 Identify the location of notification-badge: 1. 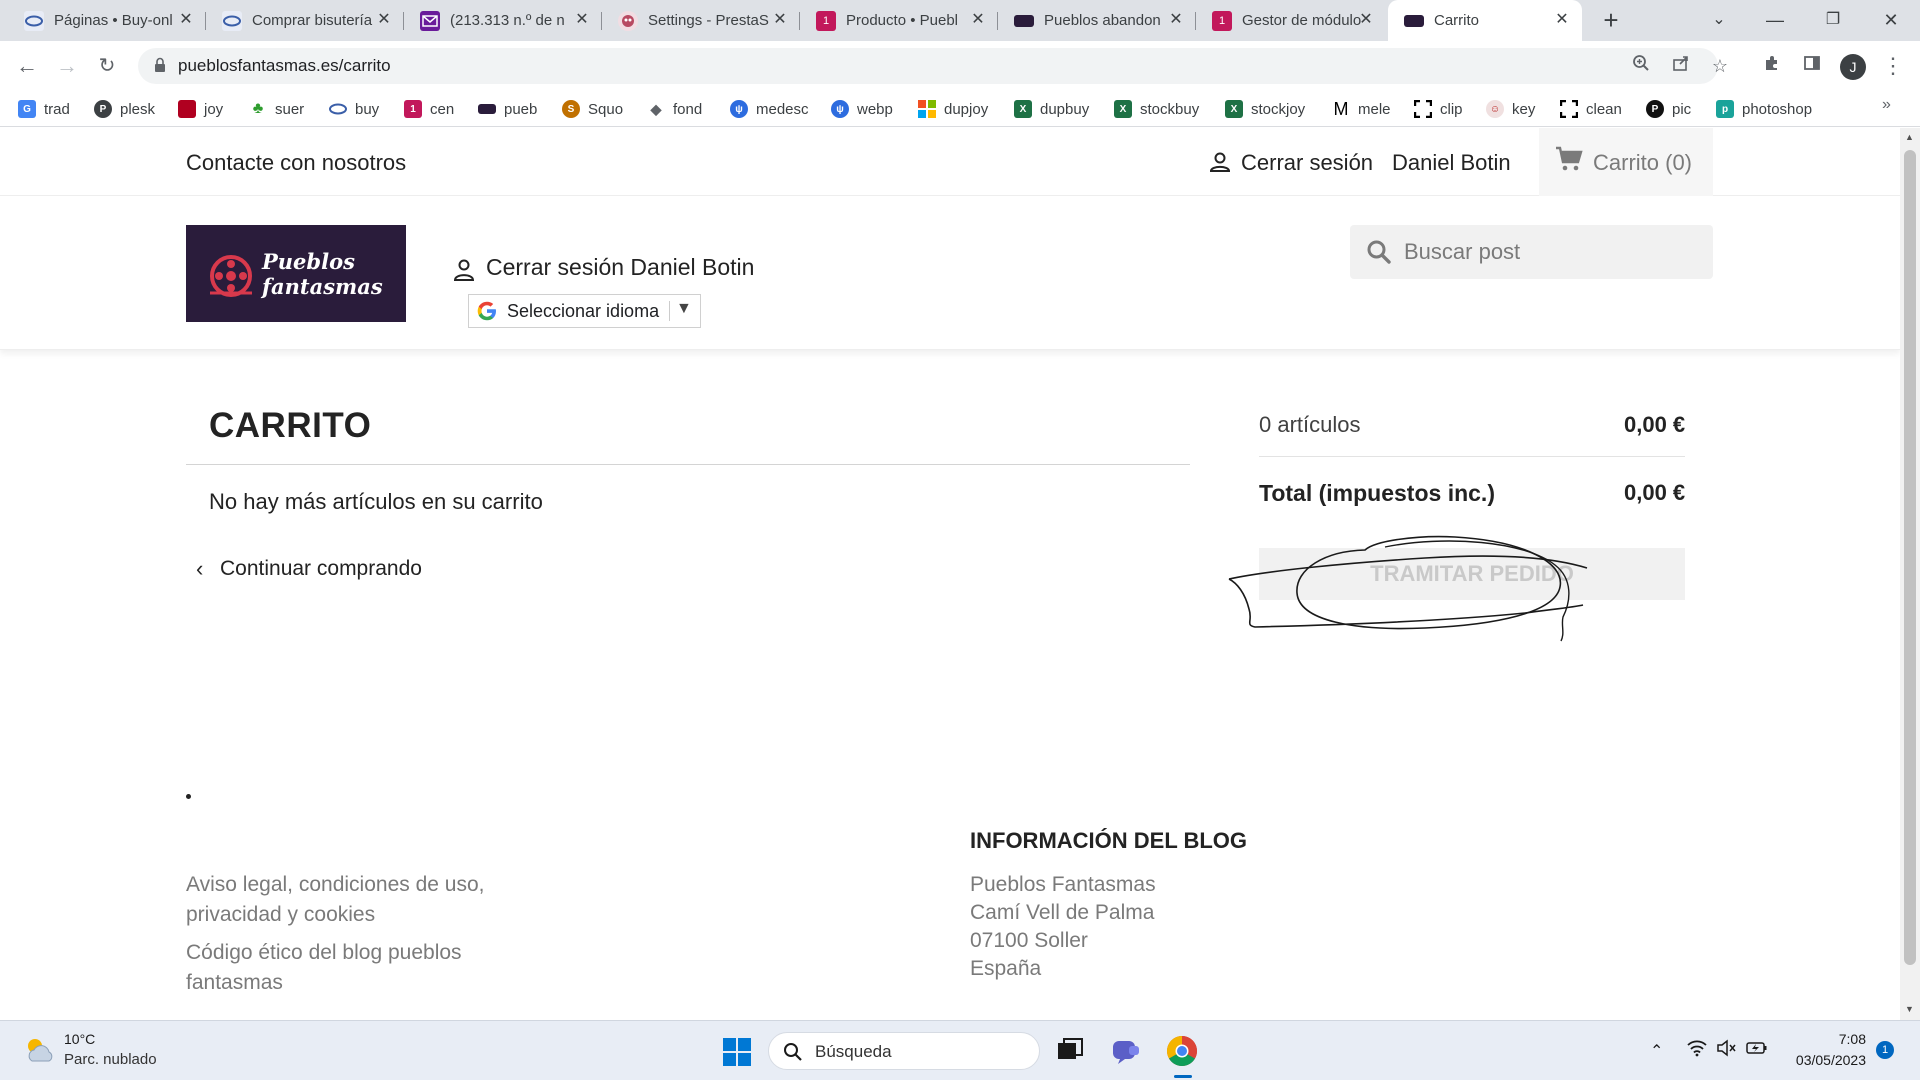
(1885, 1050).